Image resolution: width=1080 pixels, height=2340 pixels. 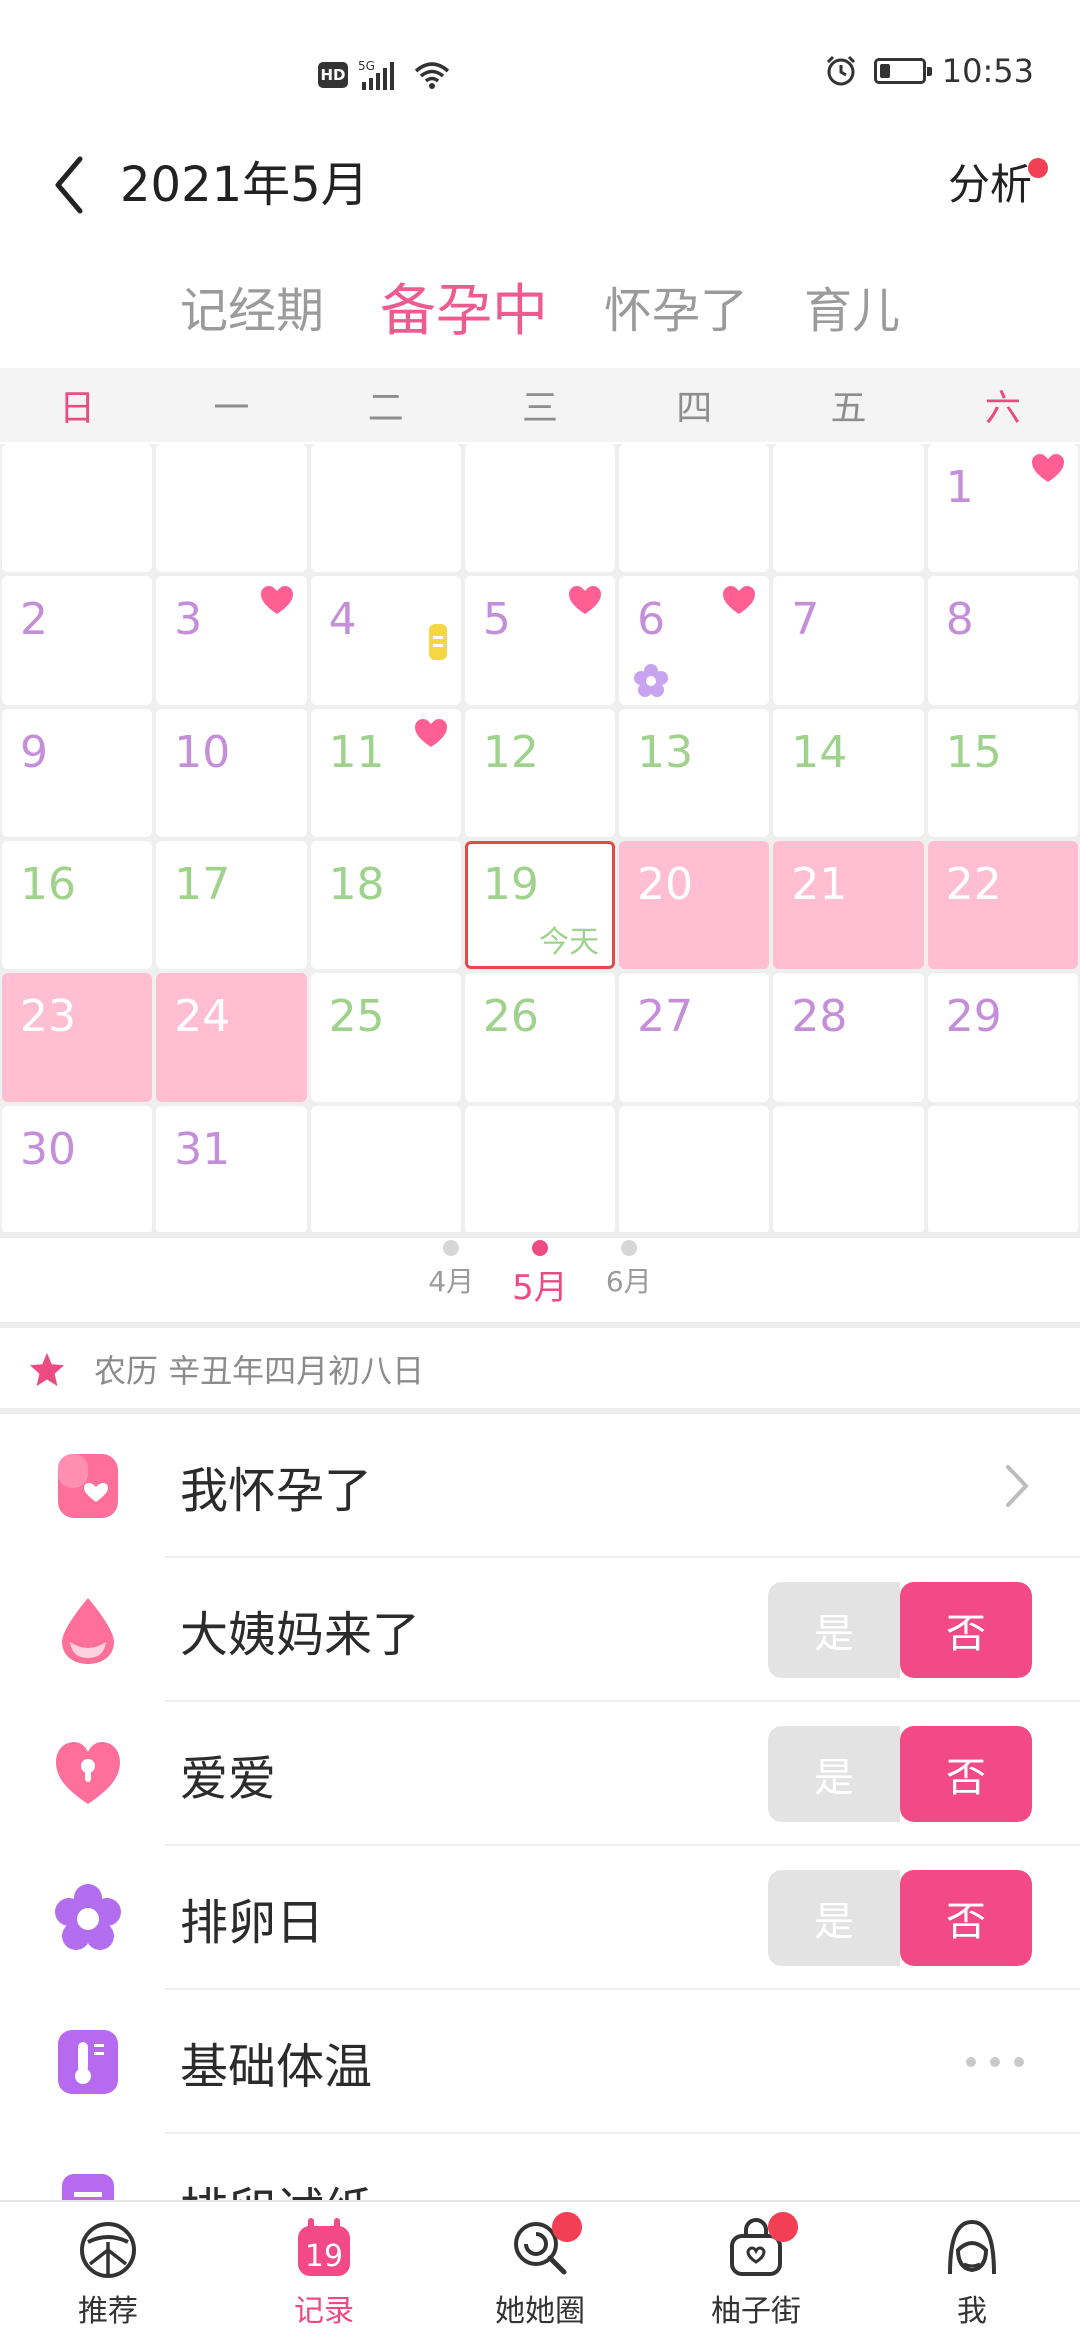 I want to click on more-options-icon, so click(x=995, y=2062).